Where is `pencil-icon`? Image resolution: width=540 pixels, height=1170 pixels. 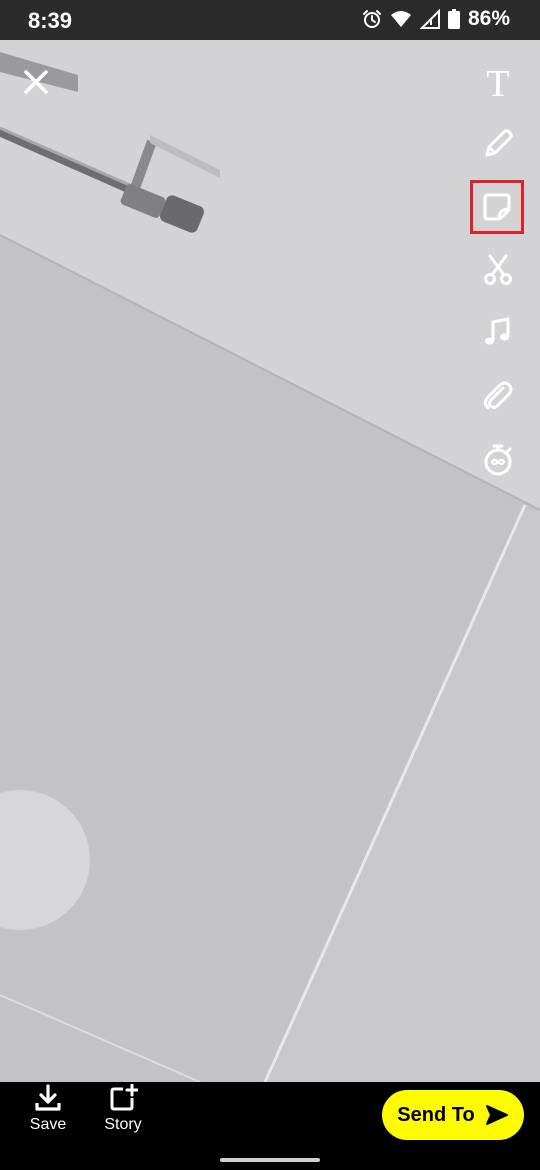
pencil-icon is located at coordinates (499, 143).